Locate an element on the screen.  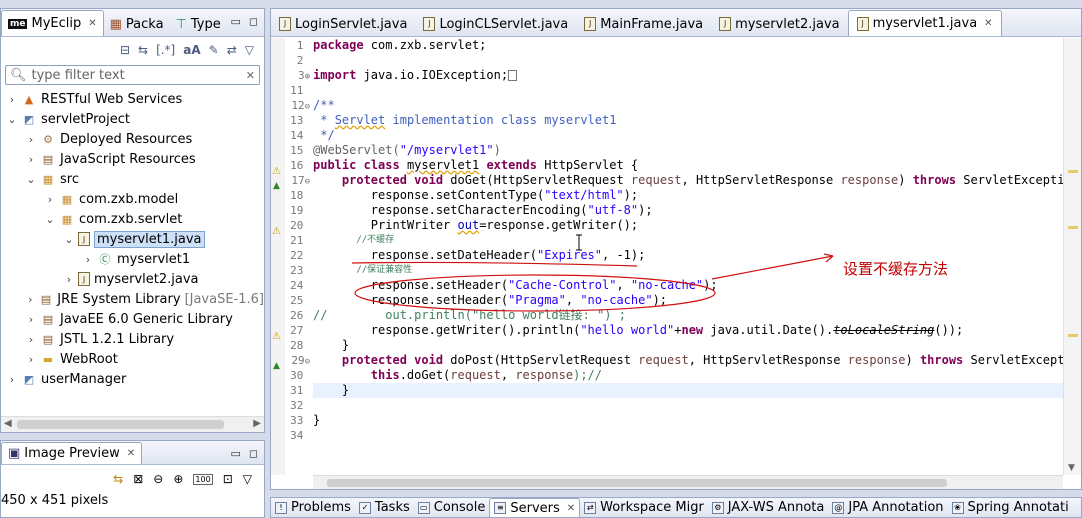
case-sensitive-icon: aA is located at coordinates (191, 50).